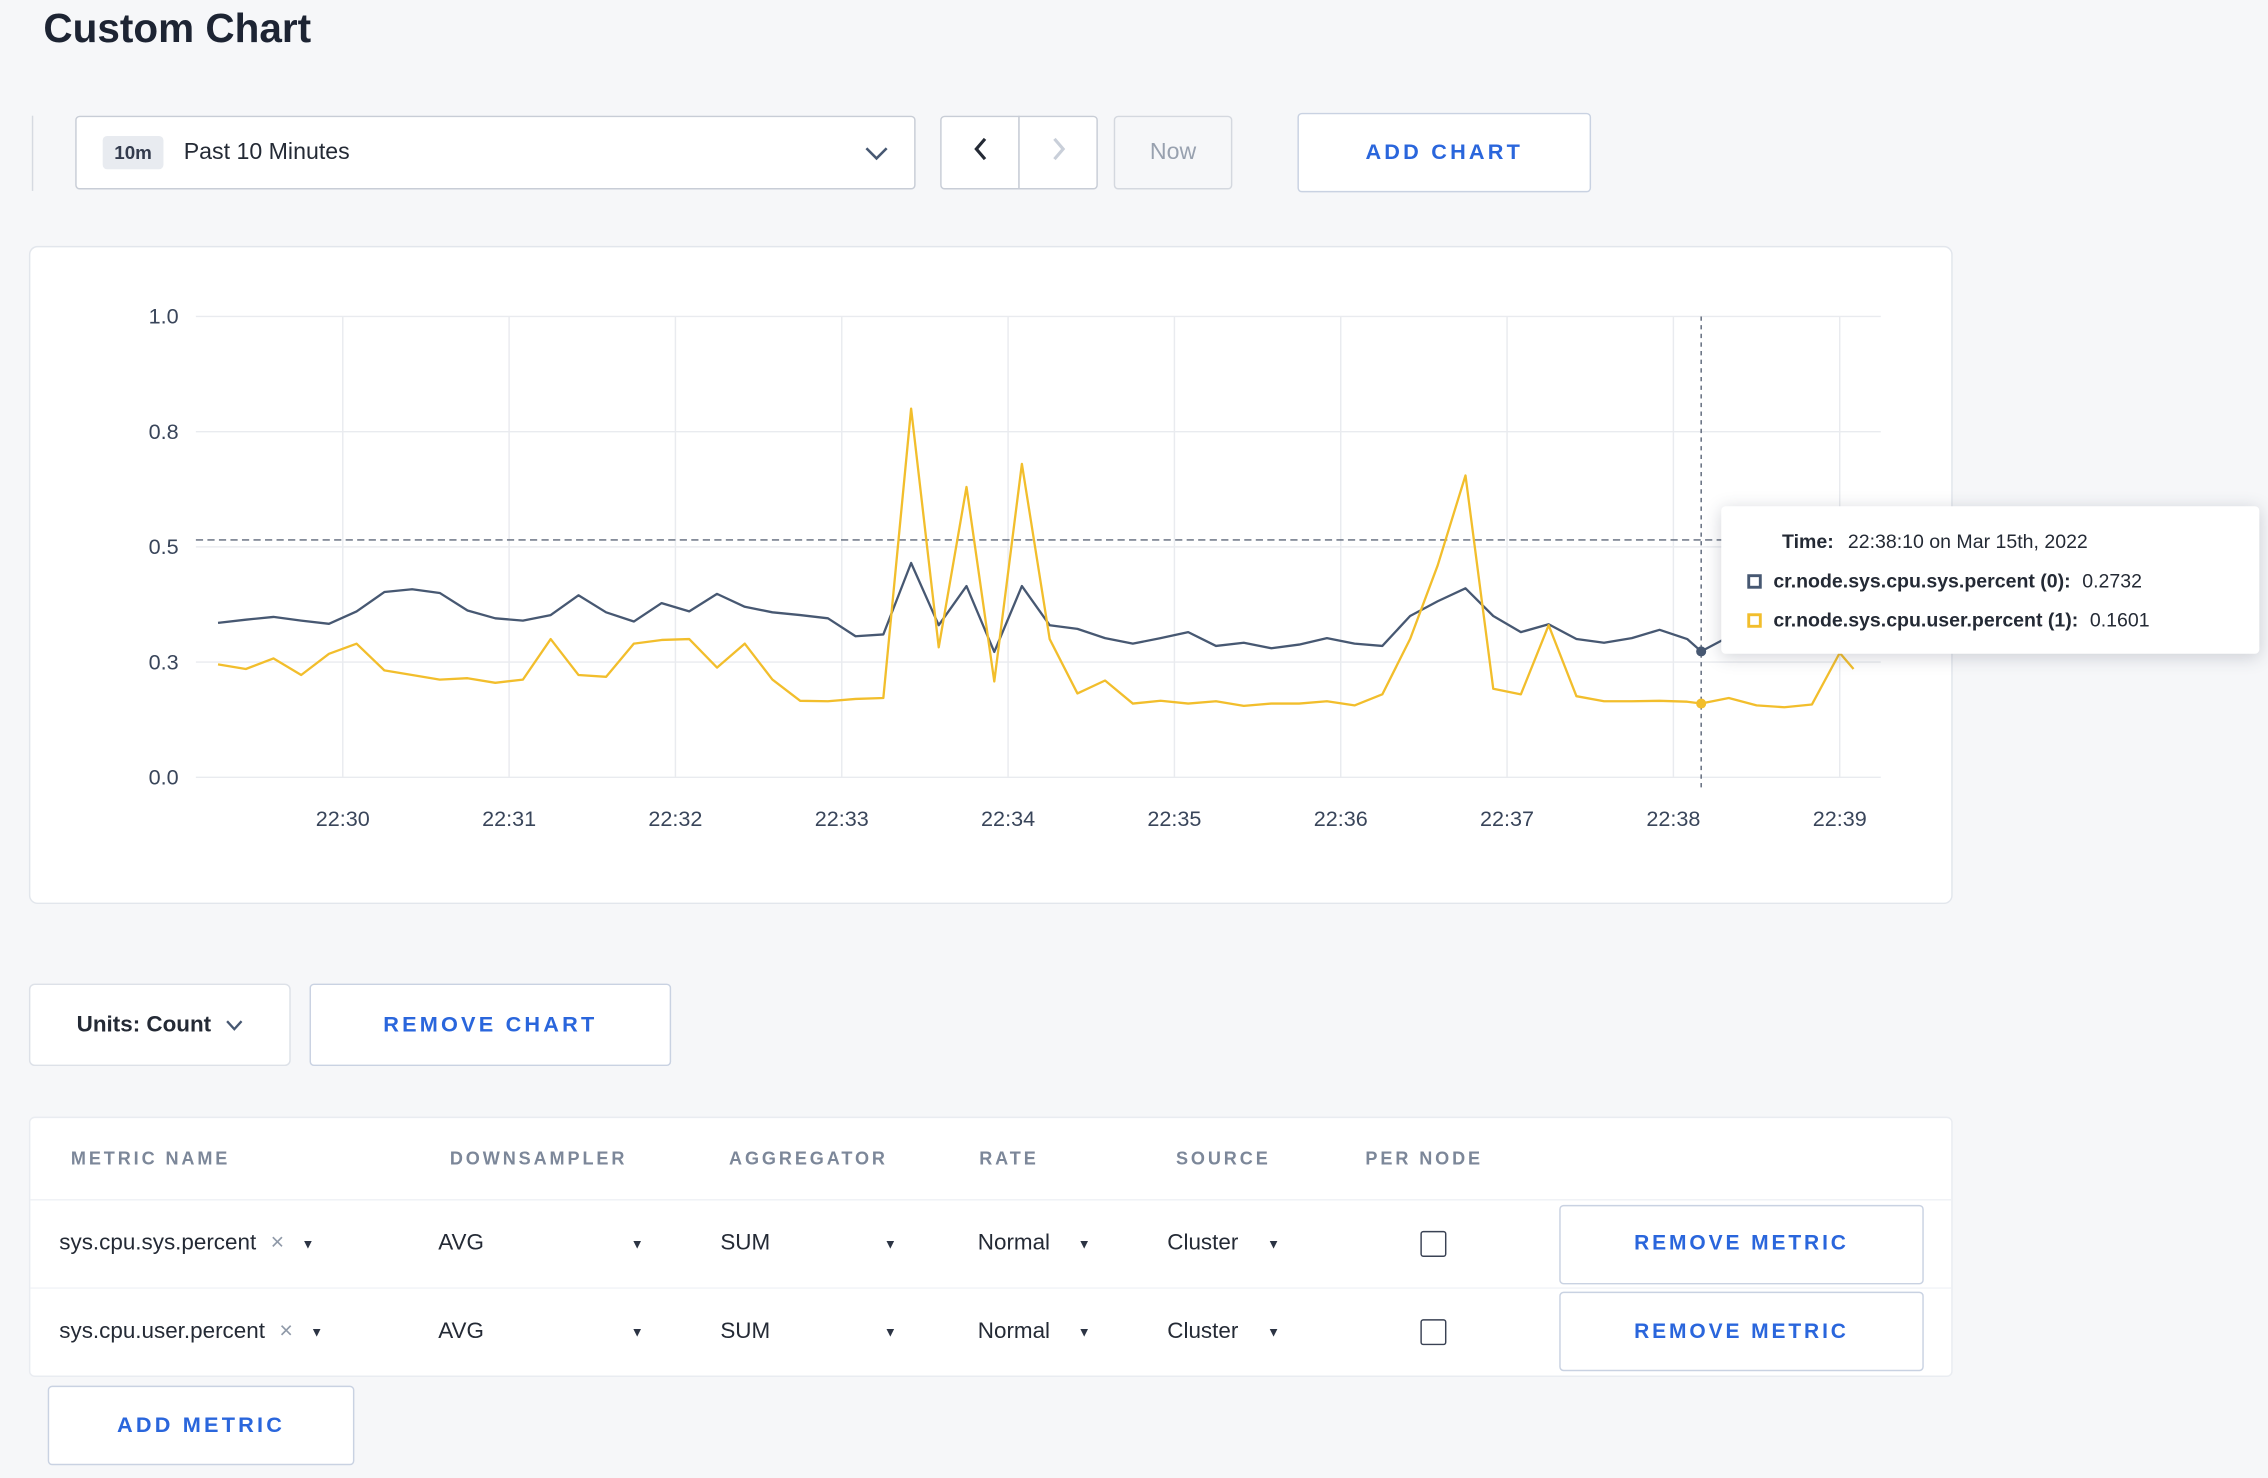 This screenshot has height=1478, width=2268. What do you see at coordinates (1922, 580) in the screenshot?
I see `tooltip-series-label: cr.node.sys.cpu.sys.percent (0):` at bounding box center [1922, 580].